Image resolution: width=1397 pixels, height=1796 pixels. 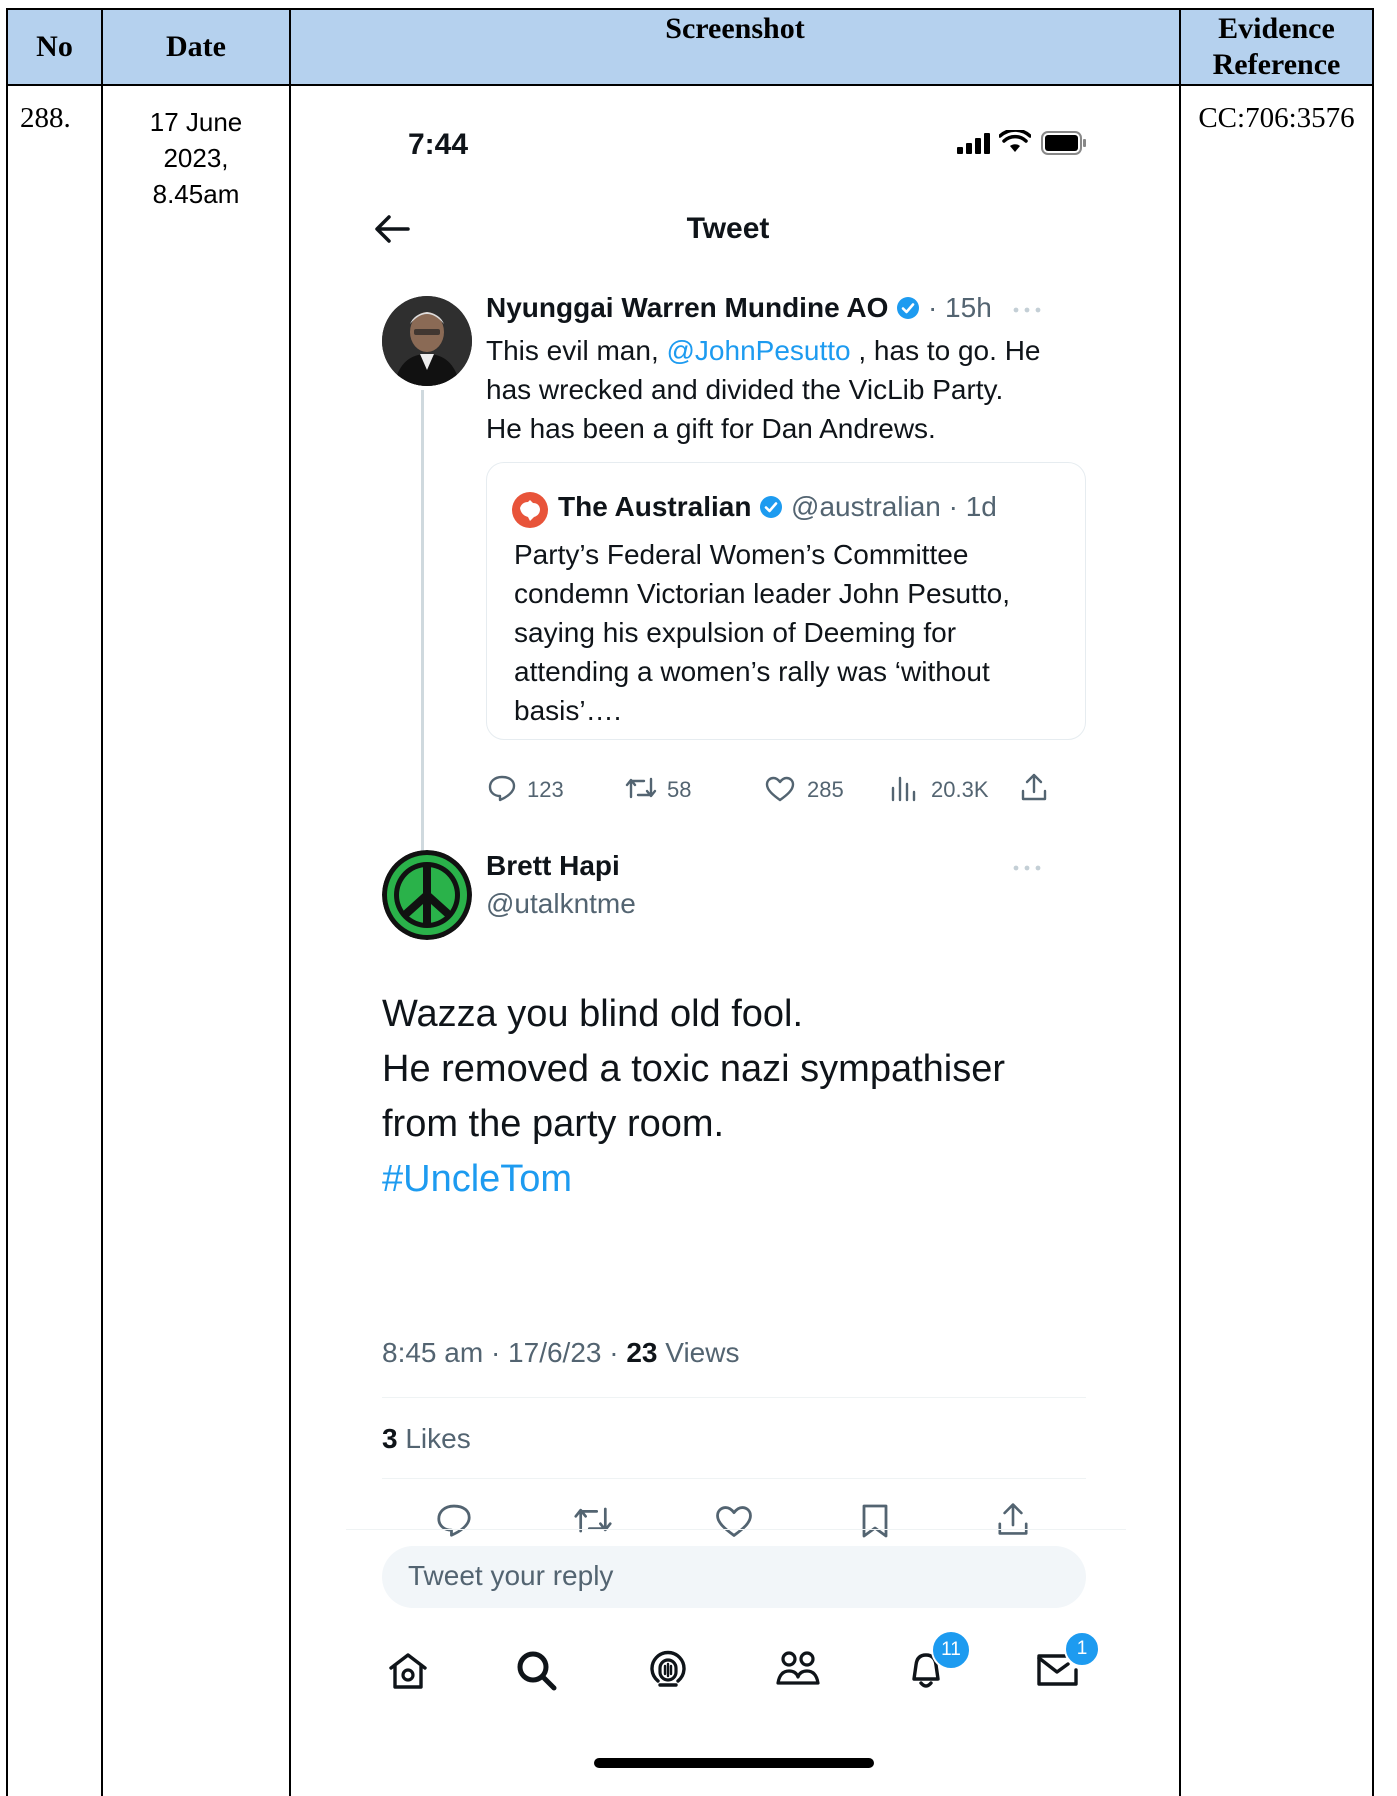 What do you see at coordinates (734, 1763) in the screenshot?
I see `home-indicator` at bounding box center [734, 1763].